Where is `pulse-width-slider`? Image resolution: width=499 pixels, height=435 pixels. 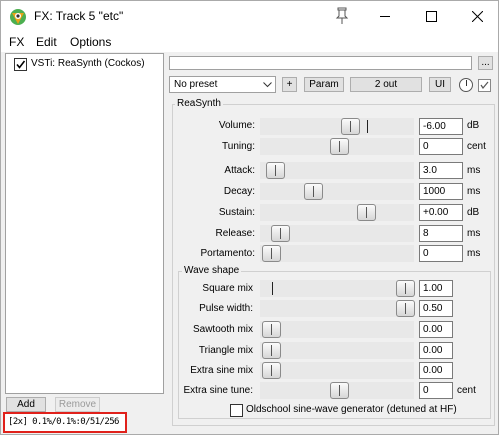 pulse-width-slider is located at coordinates (337, 308).